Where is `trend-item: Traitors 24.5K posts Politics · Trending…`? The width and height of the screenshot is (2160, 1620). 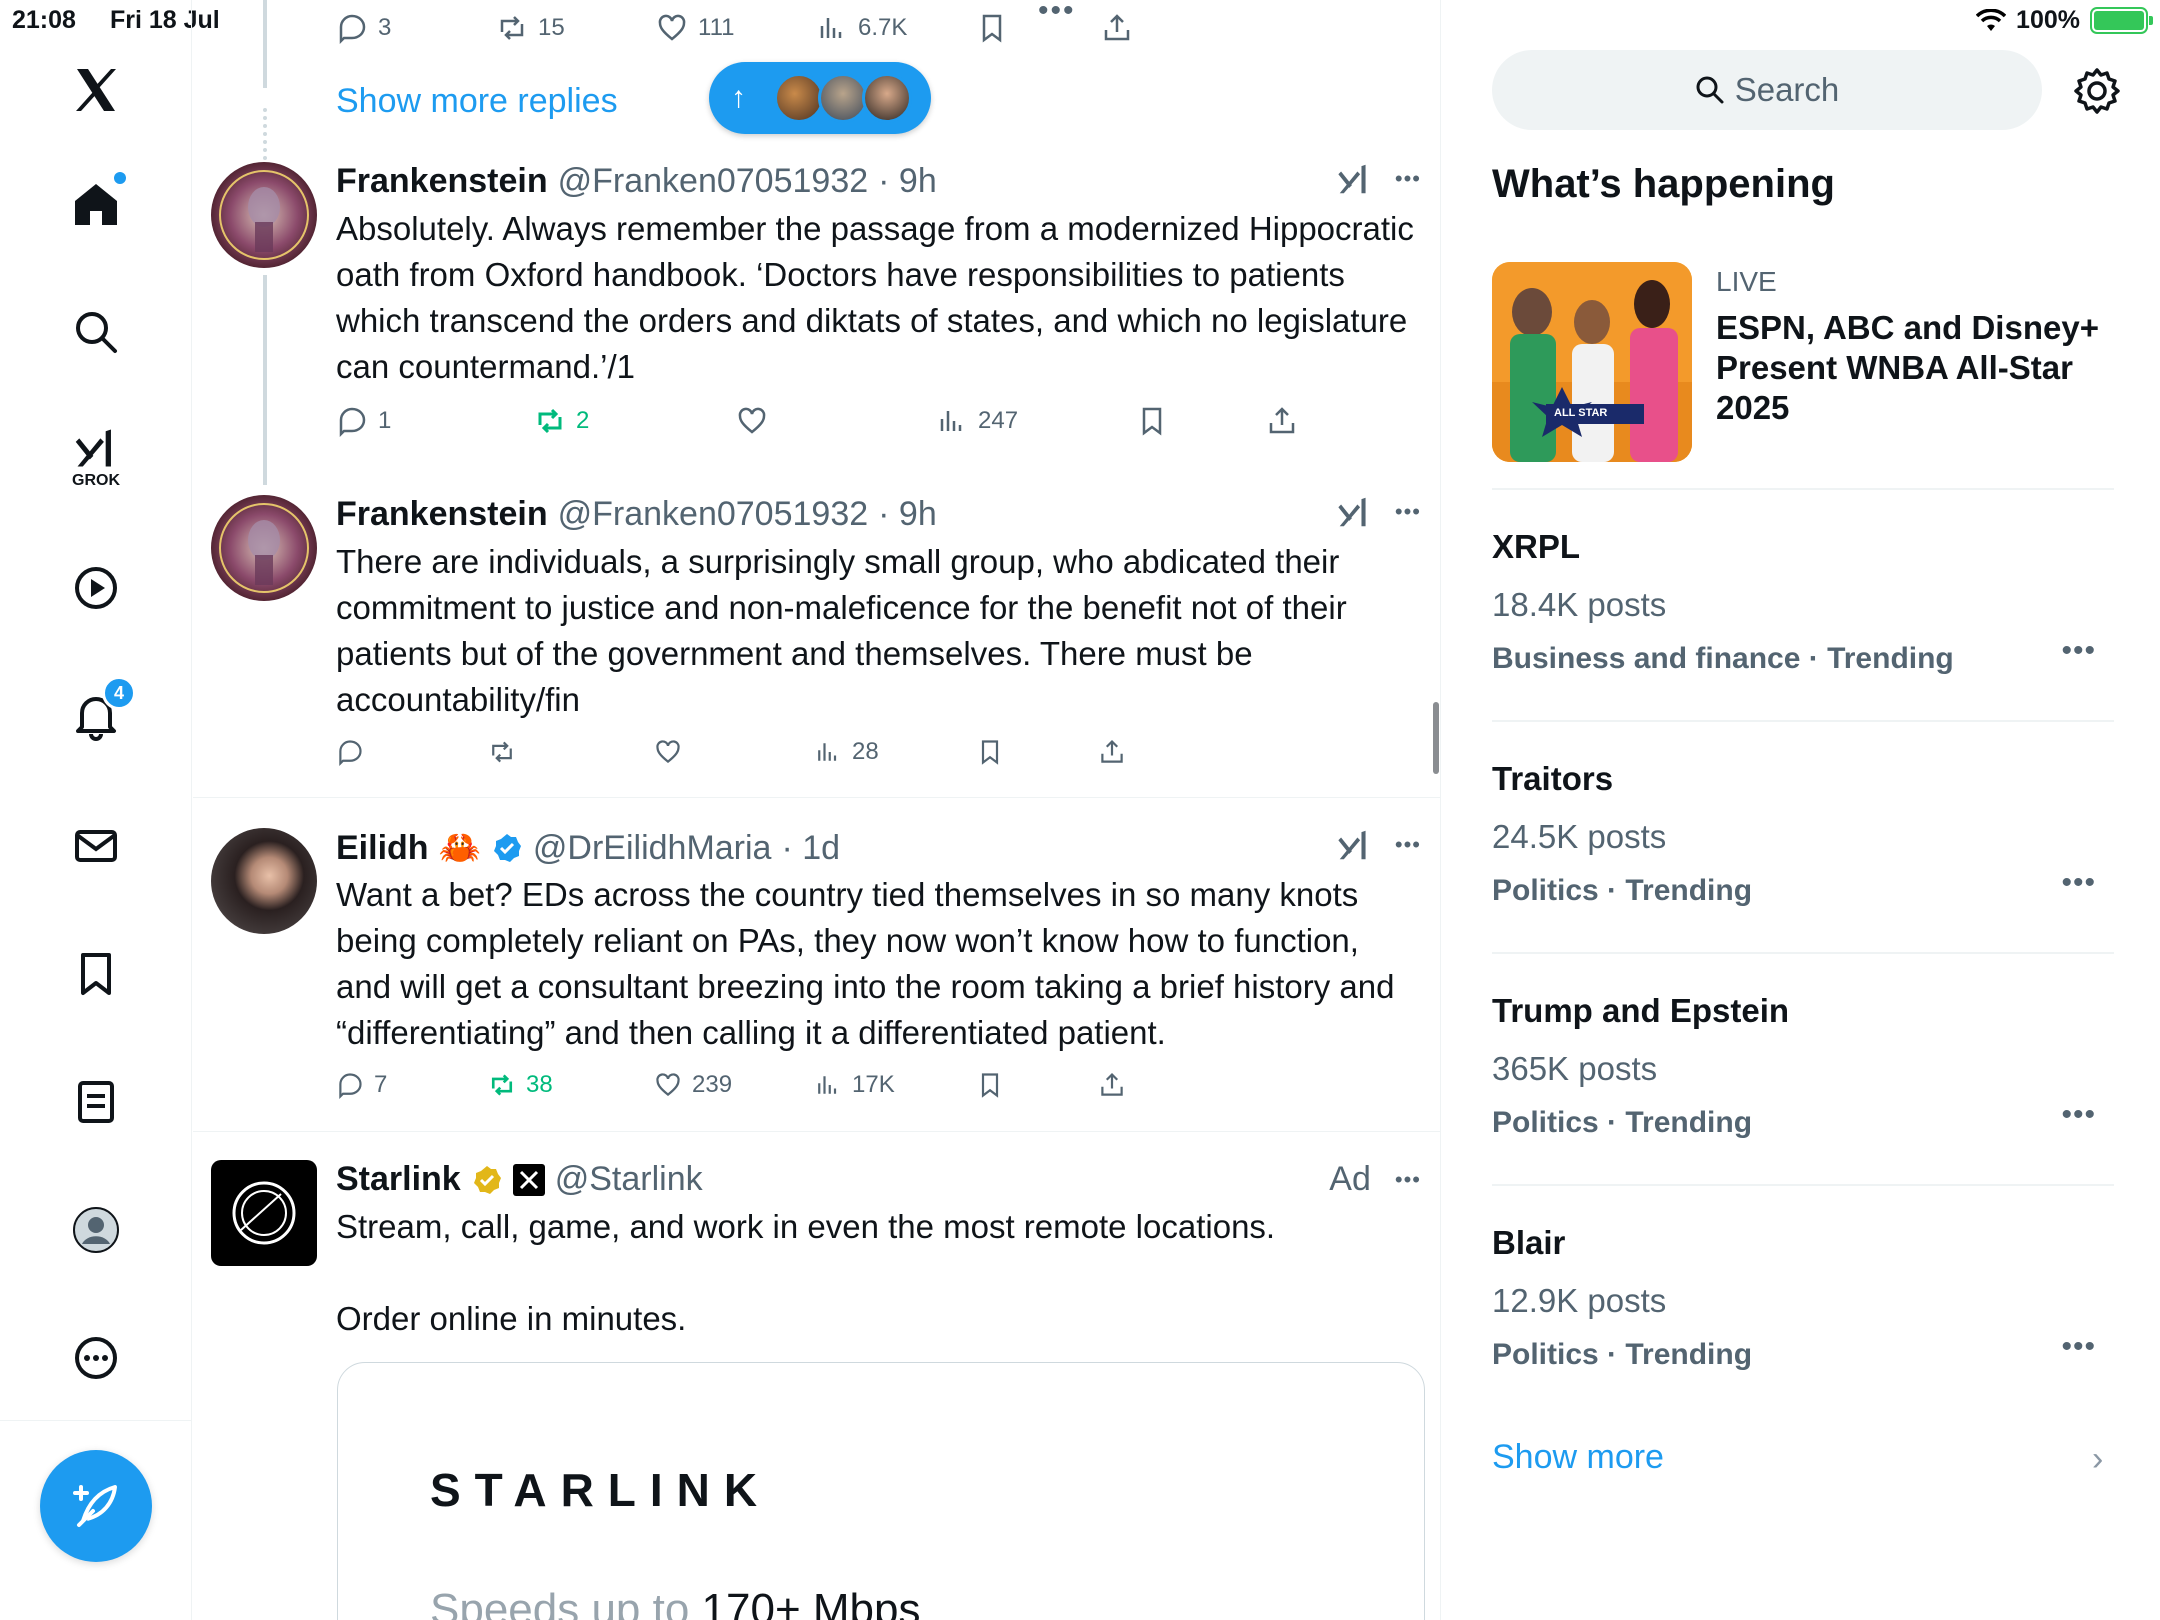
trend-item: Traitors 24.5K posts Politics · Trending… is located at coordinates (1803, 850).